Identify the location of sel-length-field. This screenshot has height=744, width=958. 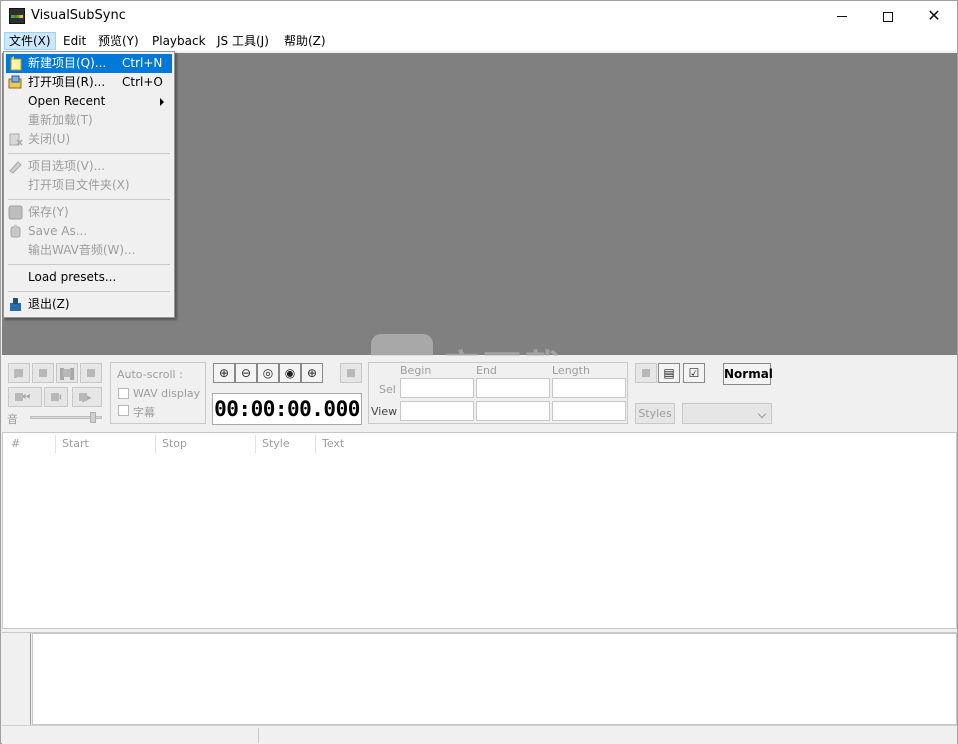
(589, 388).